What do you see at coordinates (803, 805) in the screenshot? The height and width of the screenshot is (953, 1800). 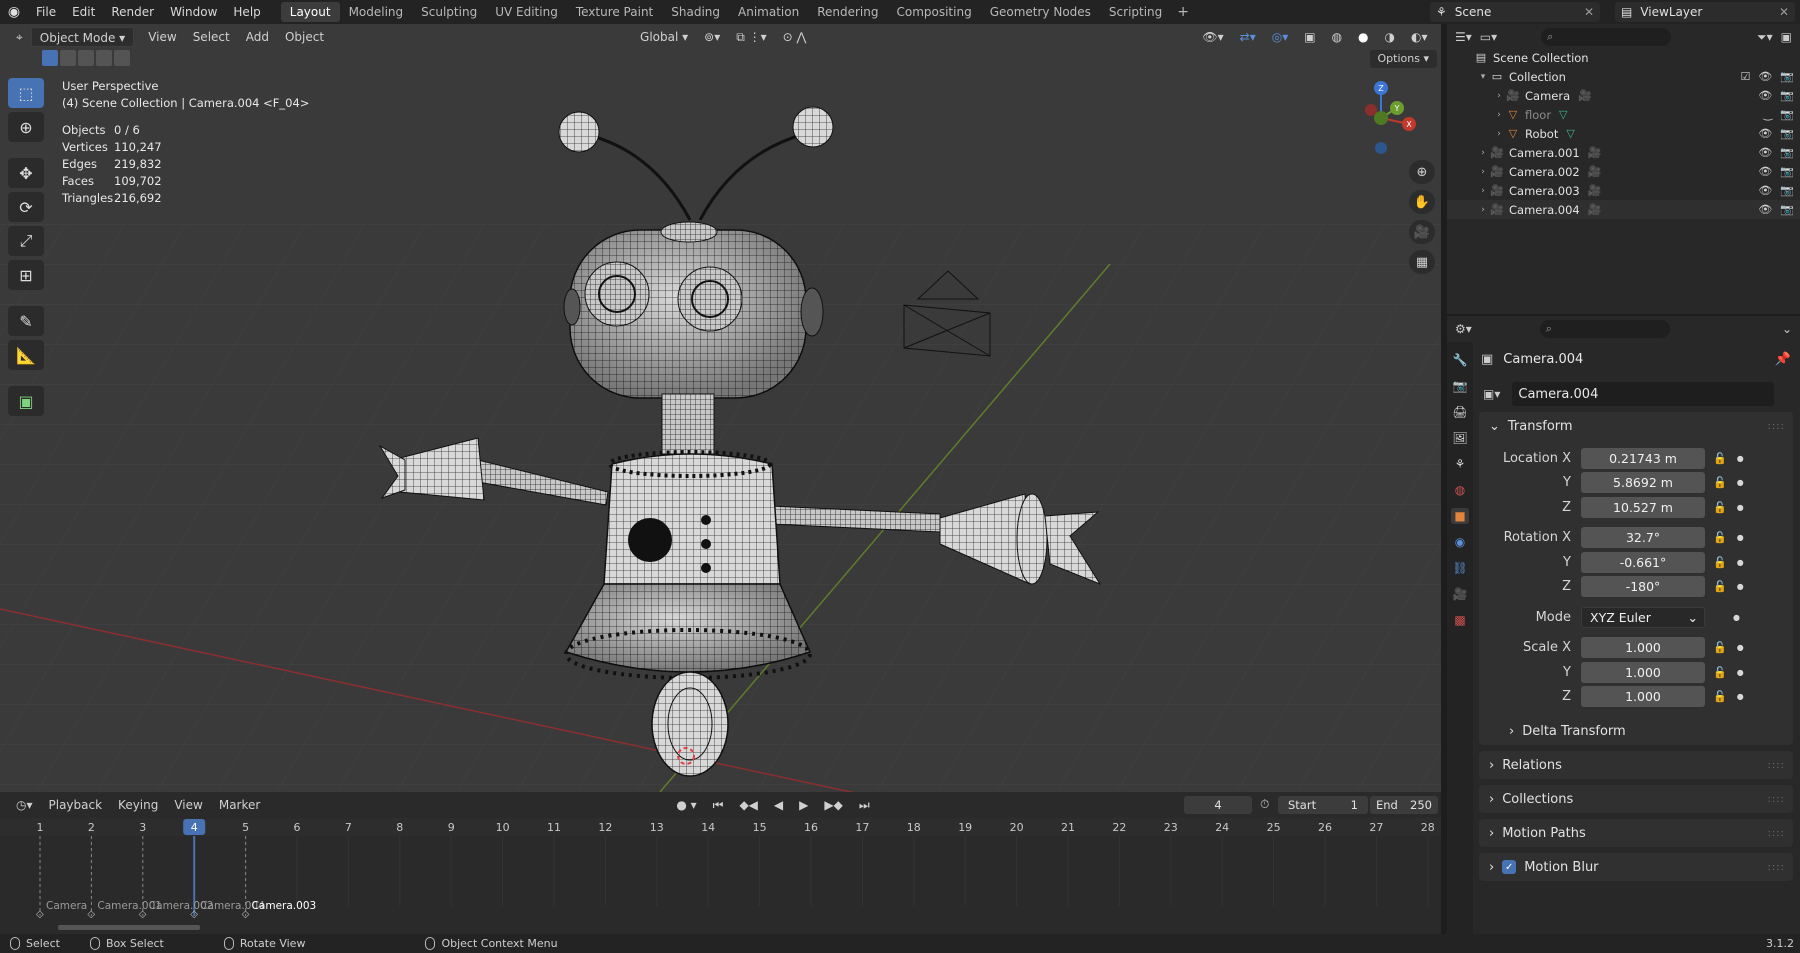 I see `play-icon: ▶` at bounding box center [803, 805].